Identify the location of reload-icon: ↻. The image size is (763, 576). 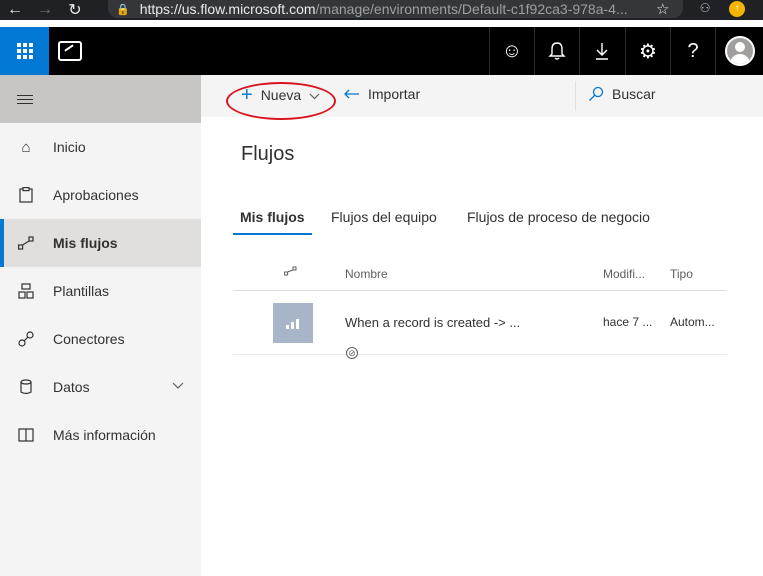
(75, 10).